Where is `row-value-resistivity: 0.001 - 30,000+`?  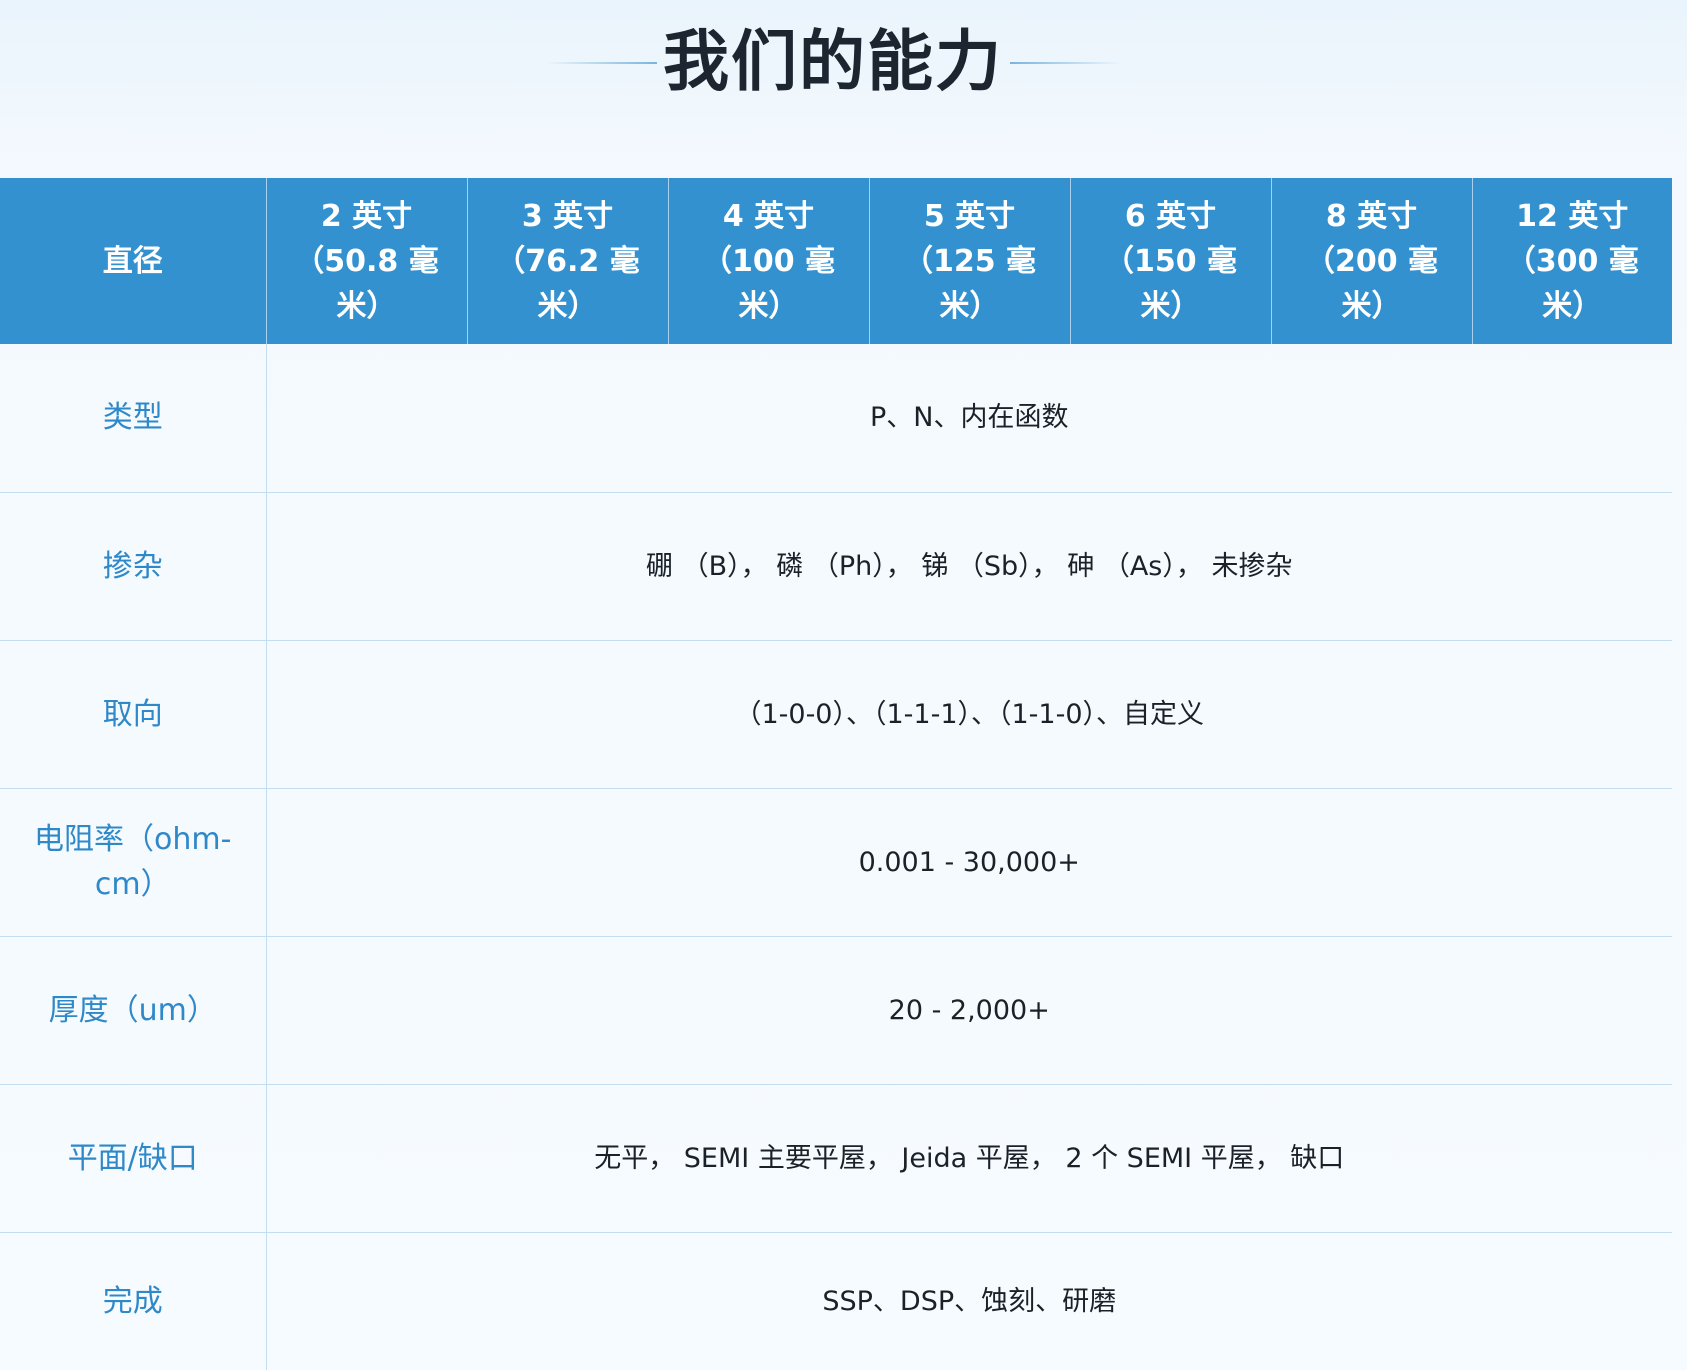 row-value-resistivity: 0.001 - 30,000+ is located at coordinates (969, 861).